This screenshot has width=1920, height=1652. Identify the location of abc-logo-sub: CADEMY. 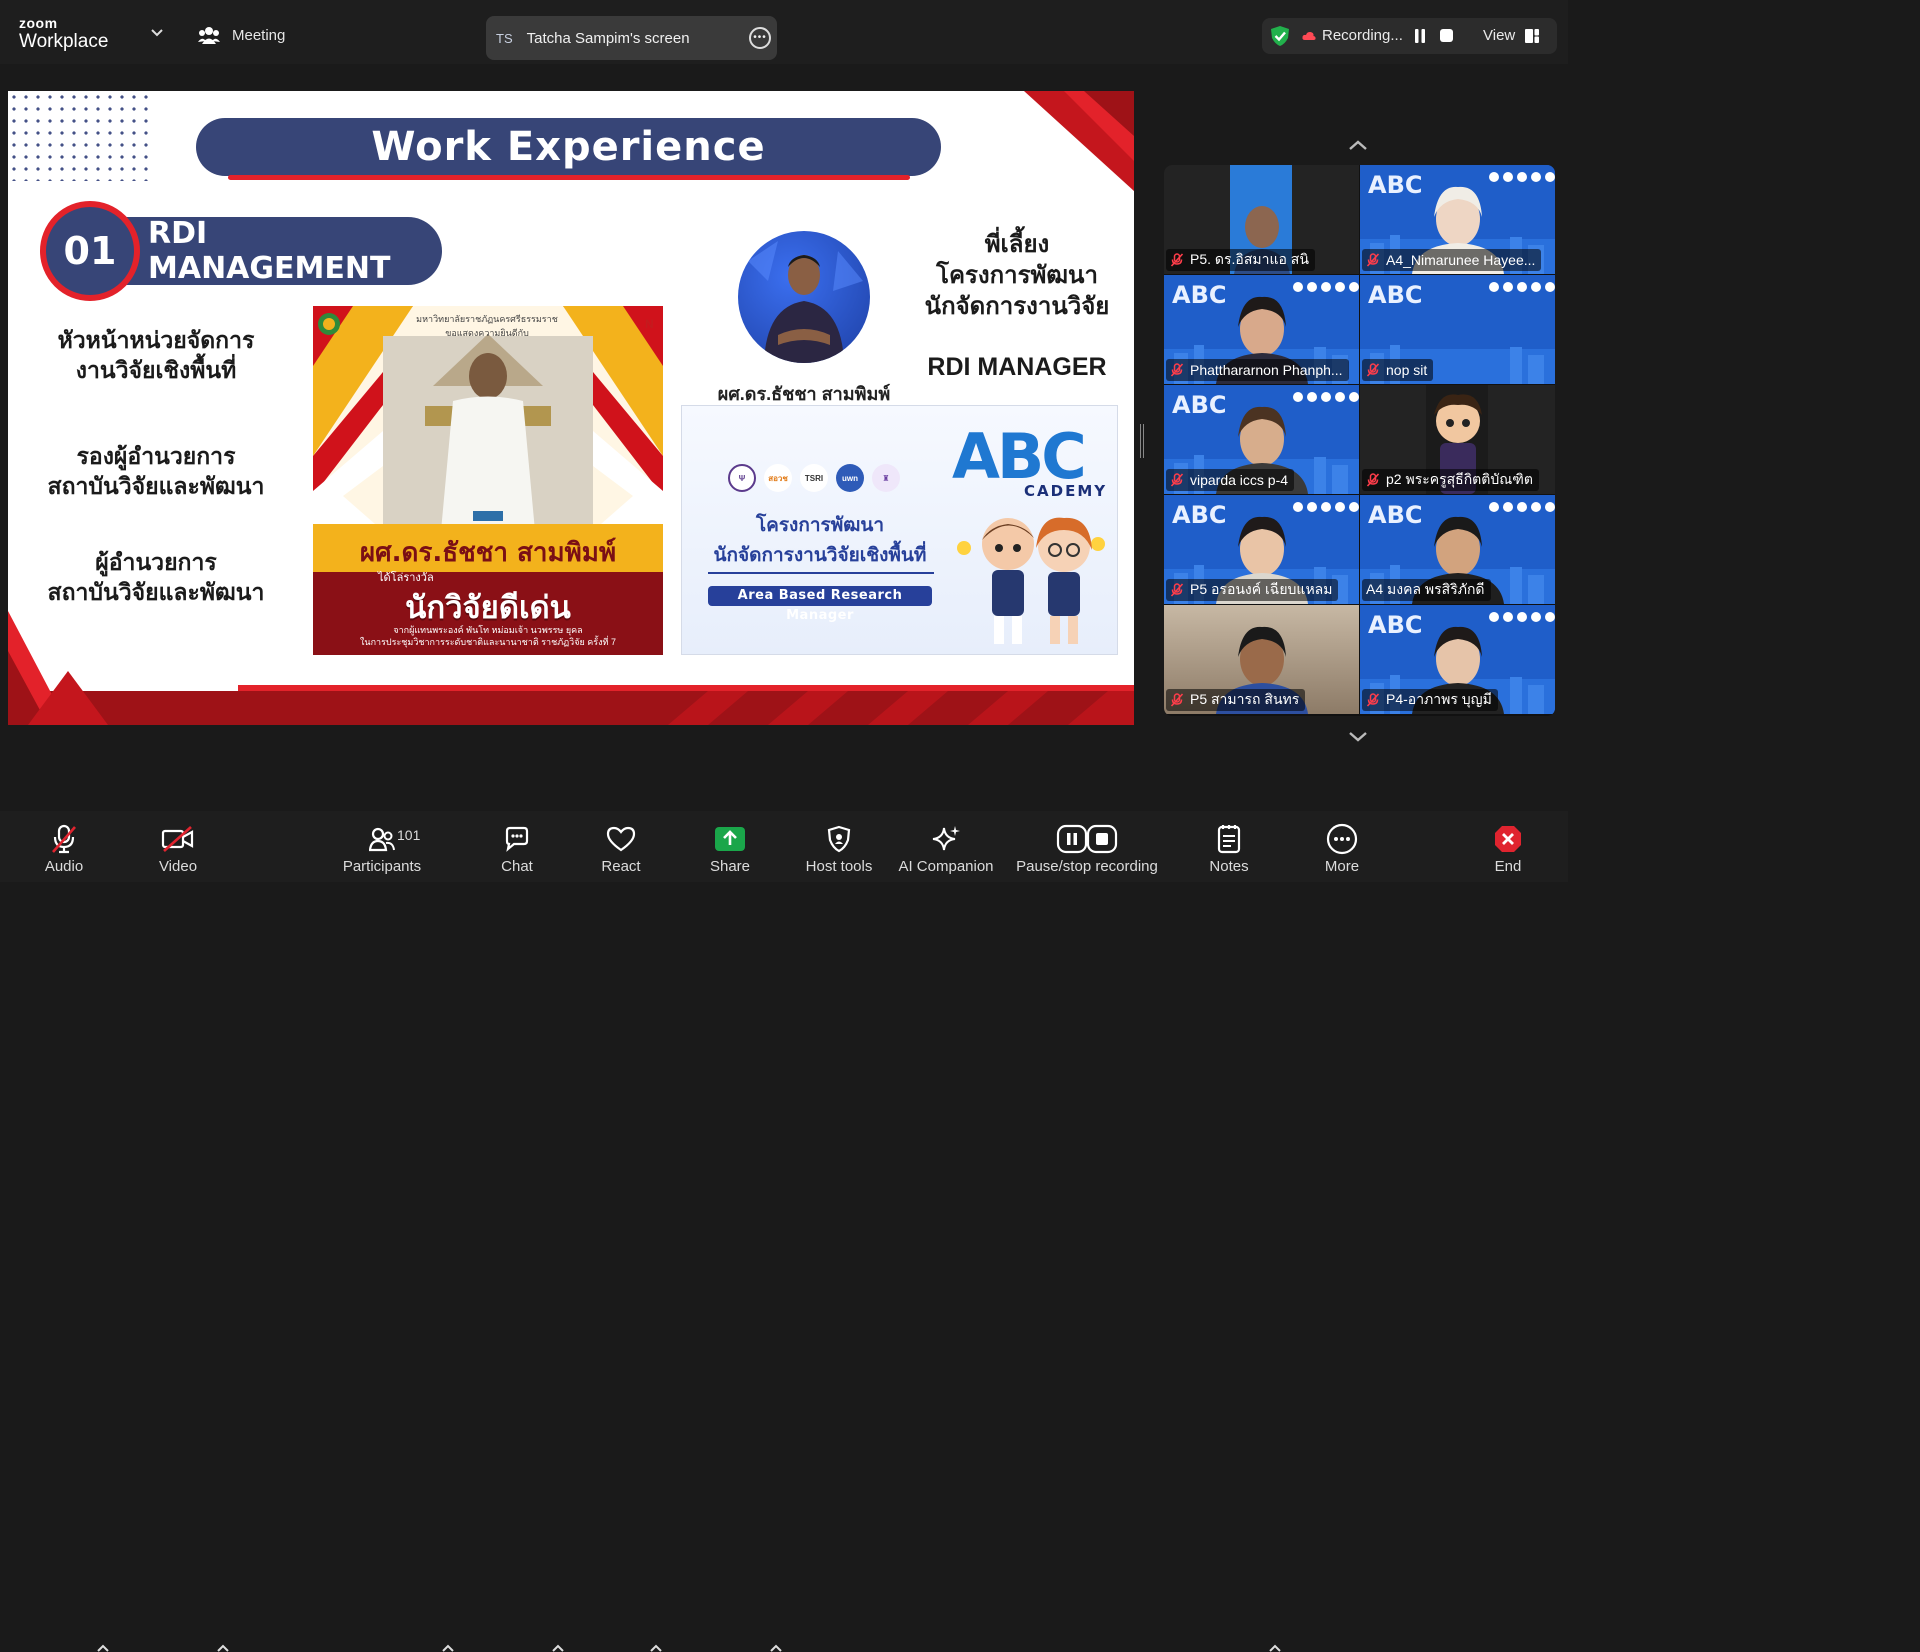
(1066, 491).